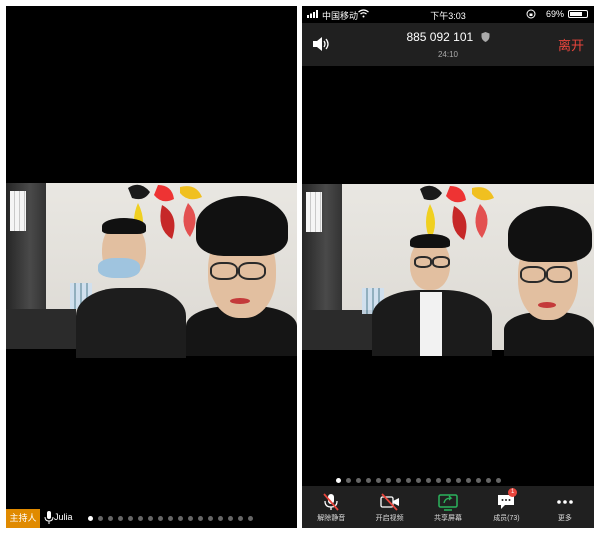  I want to click on battery-percent: 69%, so click(554, 14).